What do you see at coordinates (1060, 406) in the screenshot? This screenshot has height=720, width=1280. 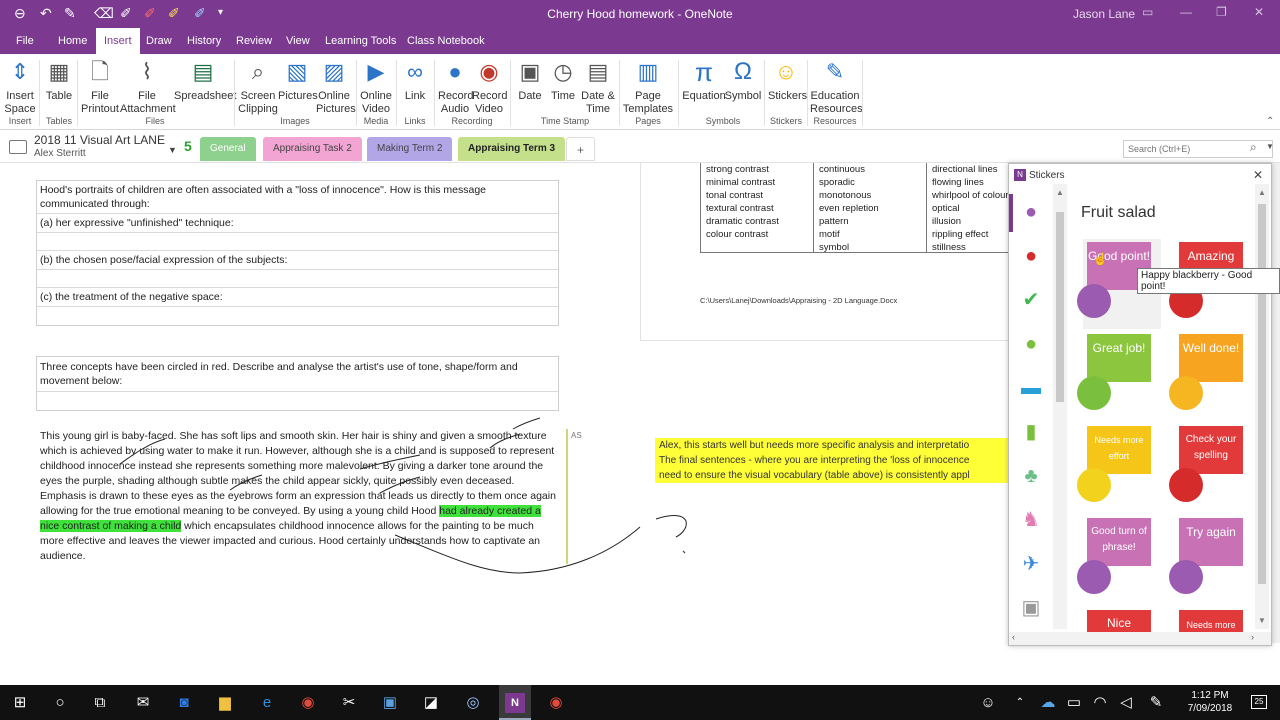 I see `category-scrollbar: ▲` at bounding box center [1060, 406].